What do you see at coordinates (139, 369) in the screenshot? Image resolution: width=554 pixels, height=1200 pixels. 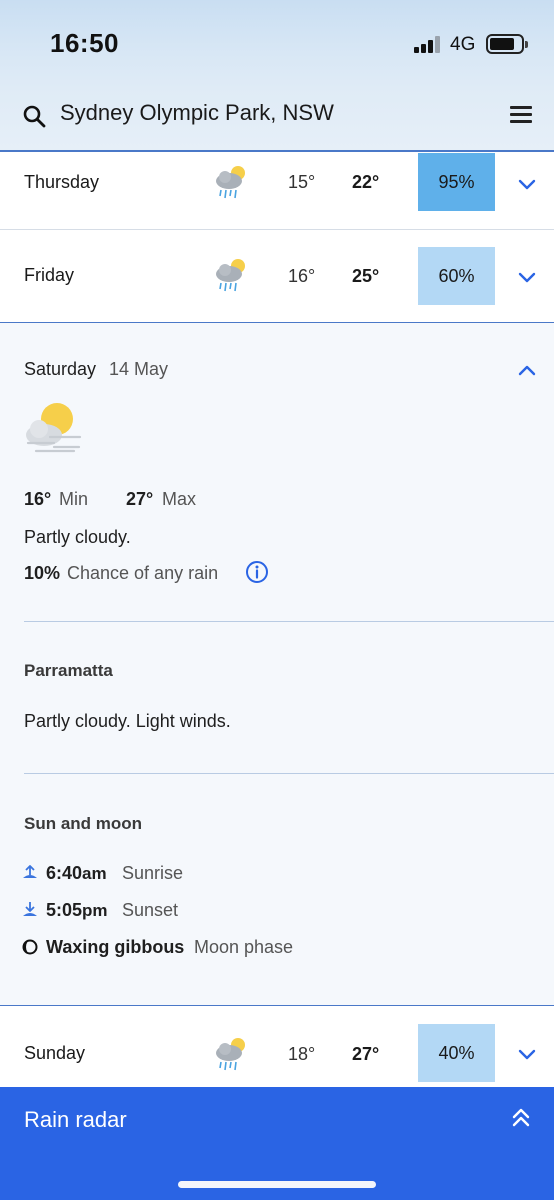 I see `expanded-day-date: 14 May` at bounding box center [139, 369].